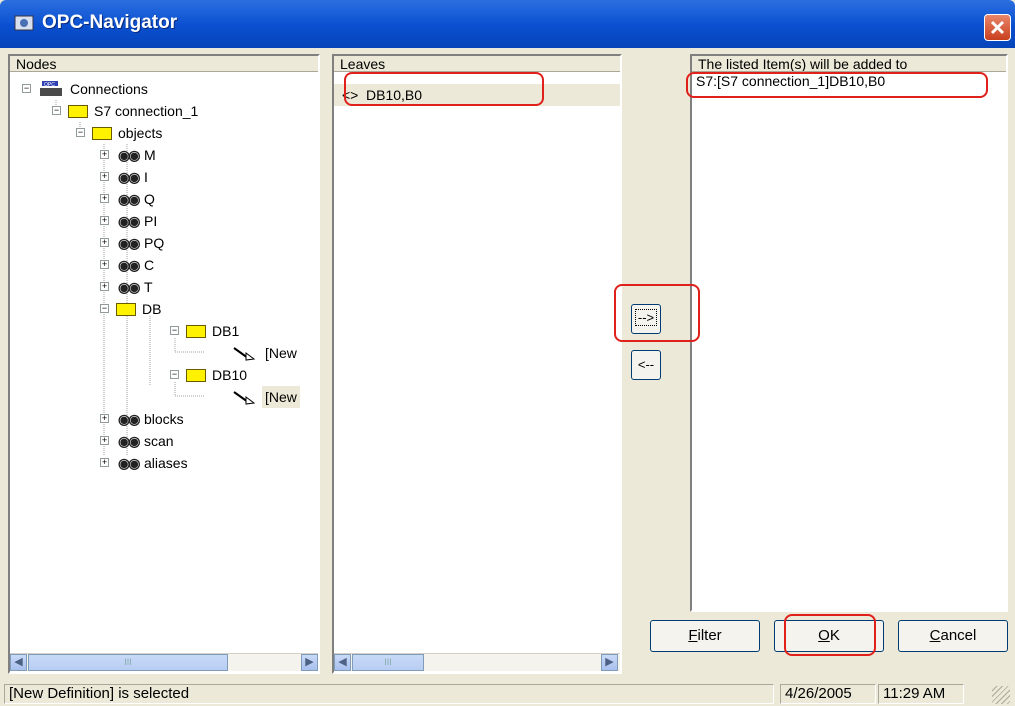 The width and height of the screenshot is (1015, 706). I want to click on tree-item-q: + ◉◉ Q, so click(160, 199).